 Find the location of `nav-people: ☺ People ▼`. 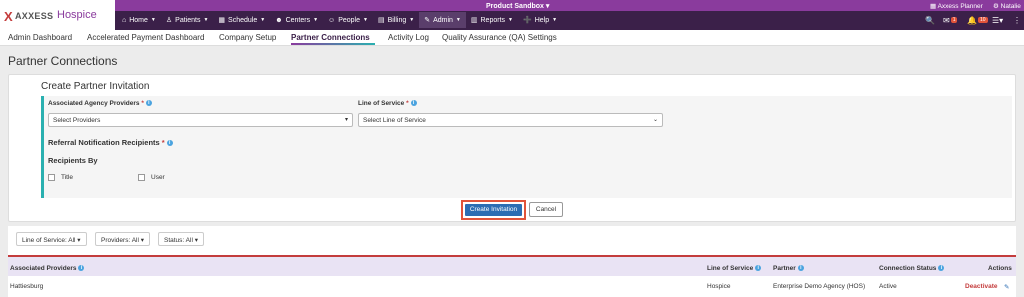

nav-people: ☺ People ▼ is located at coordinates (348, 20).